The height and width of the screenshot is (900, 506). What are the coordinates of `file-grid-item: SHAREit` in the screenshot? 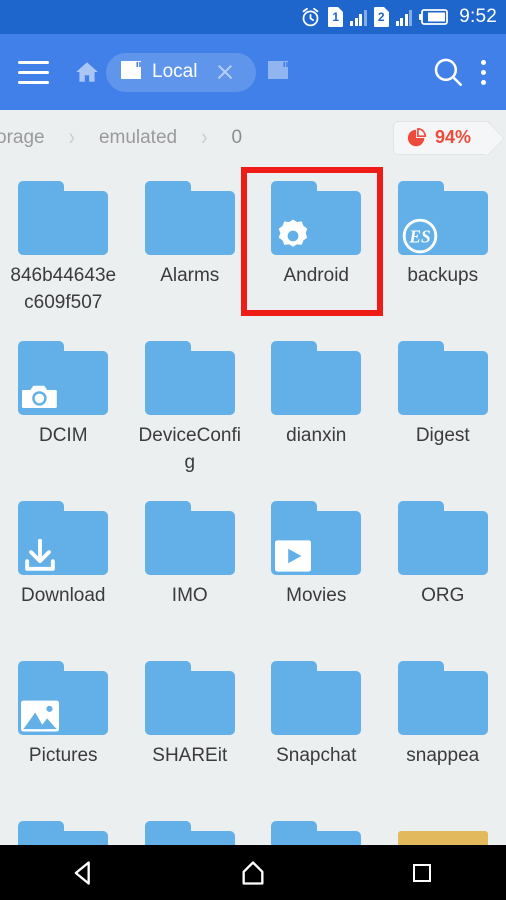 It's located at (190, 725).